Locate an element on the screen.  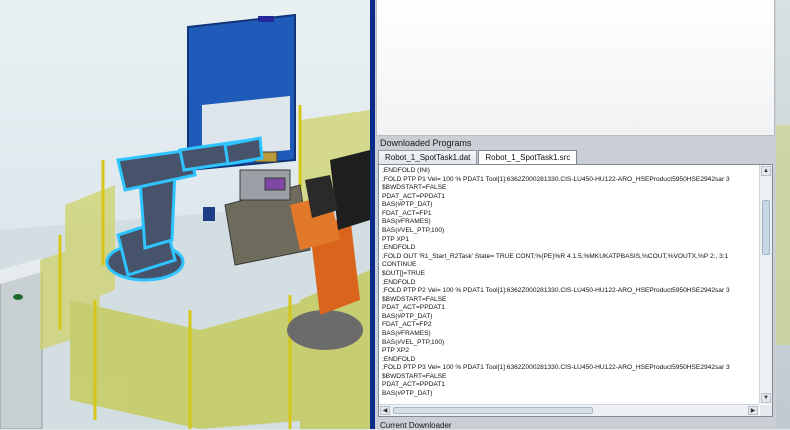
downloaded-programs-title: Downloaded Programs is located at coordinates (426, 143).